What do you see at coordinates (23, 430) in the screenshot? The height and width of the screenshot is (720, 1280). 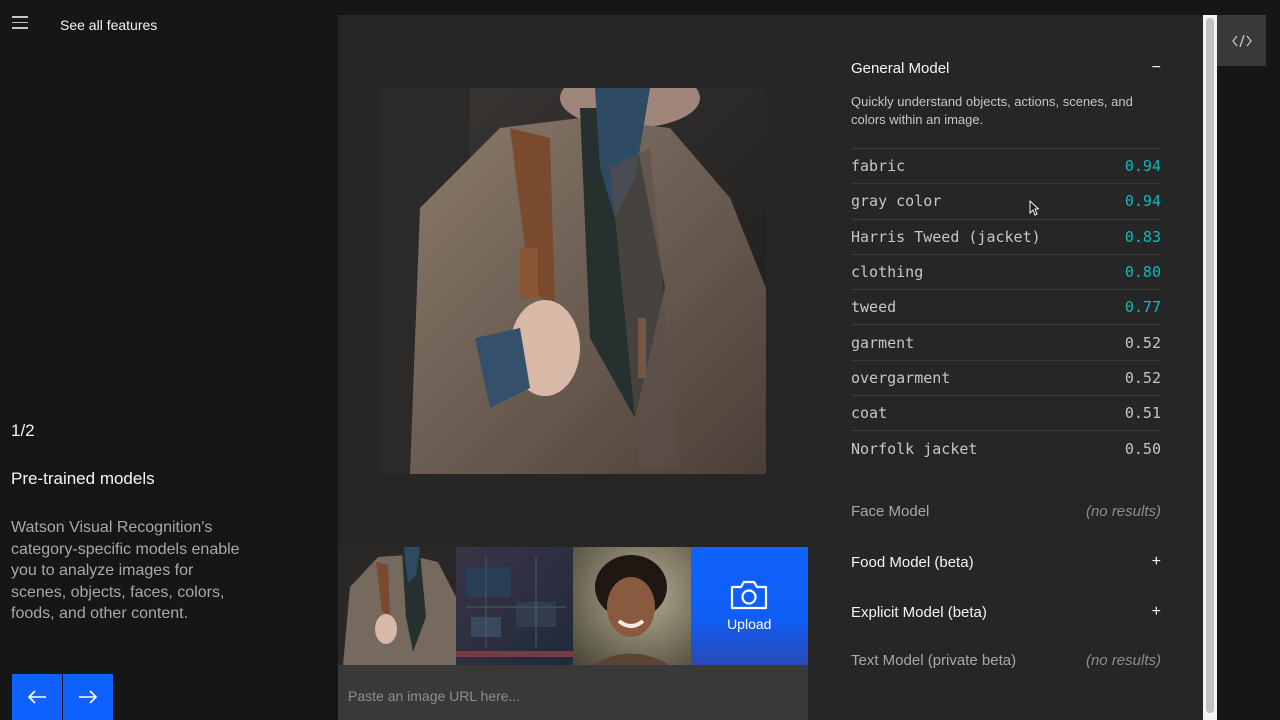 I see `slide-counter: 1/2` at bounding box center [23, 430].